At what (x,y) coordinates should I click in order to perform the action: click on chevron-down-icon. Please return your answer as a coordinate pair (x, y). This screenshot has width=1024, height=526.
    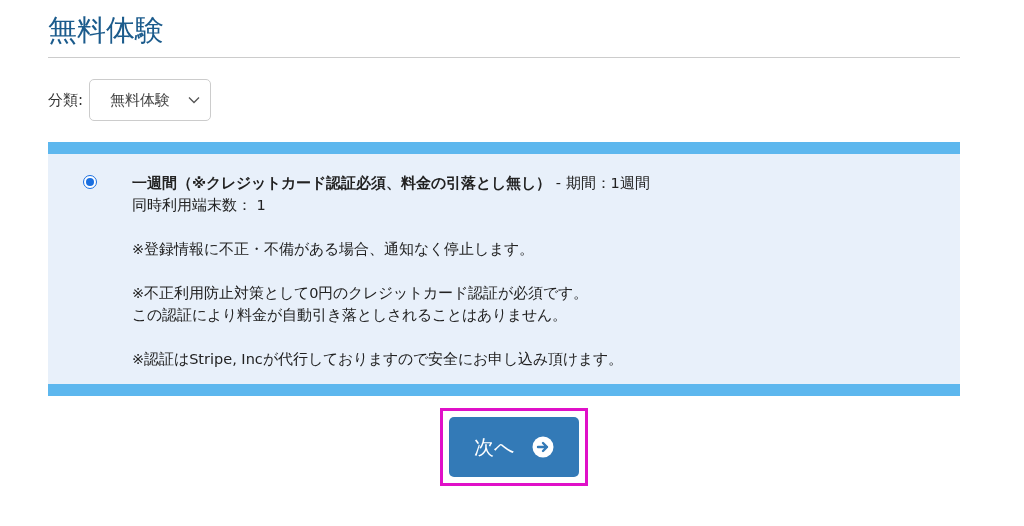
    Looking at the image, I should click on (194, 100).